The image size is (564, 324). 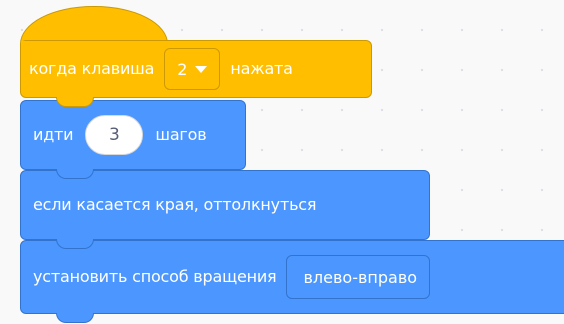 I want to click on when-key-label: когда клавиша, so click(x=92, y=68).